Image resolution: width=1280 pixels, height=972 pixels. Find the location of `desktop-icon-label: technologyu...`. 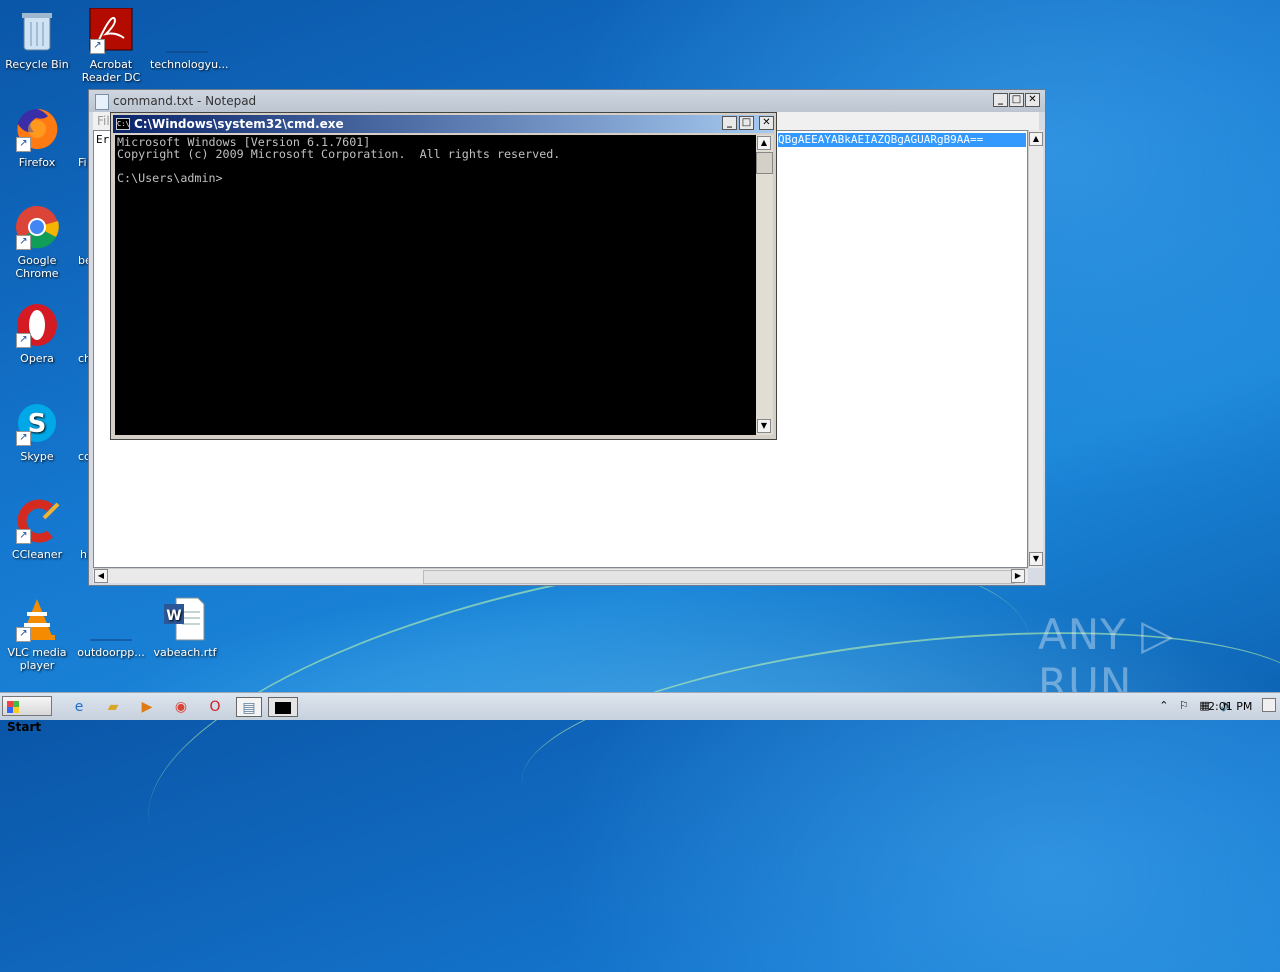

desktop-icon-label: technologyu... is located at coordinates (189, 64).